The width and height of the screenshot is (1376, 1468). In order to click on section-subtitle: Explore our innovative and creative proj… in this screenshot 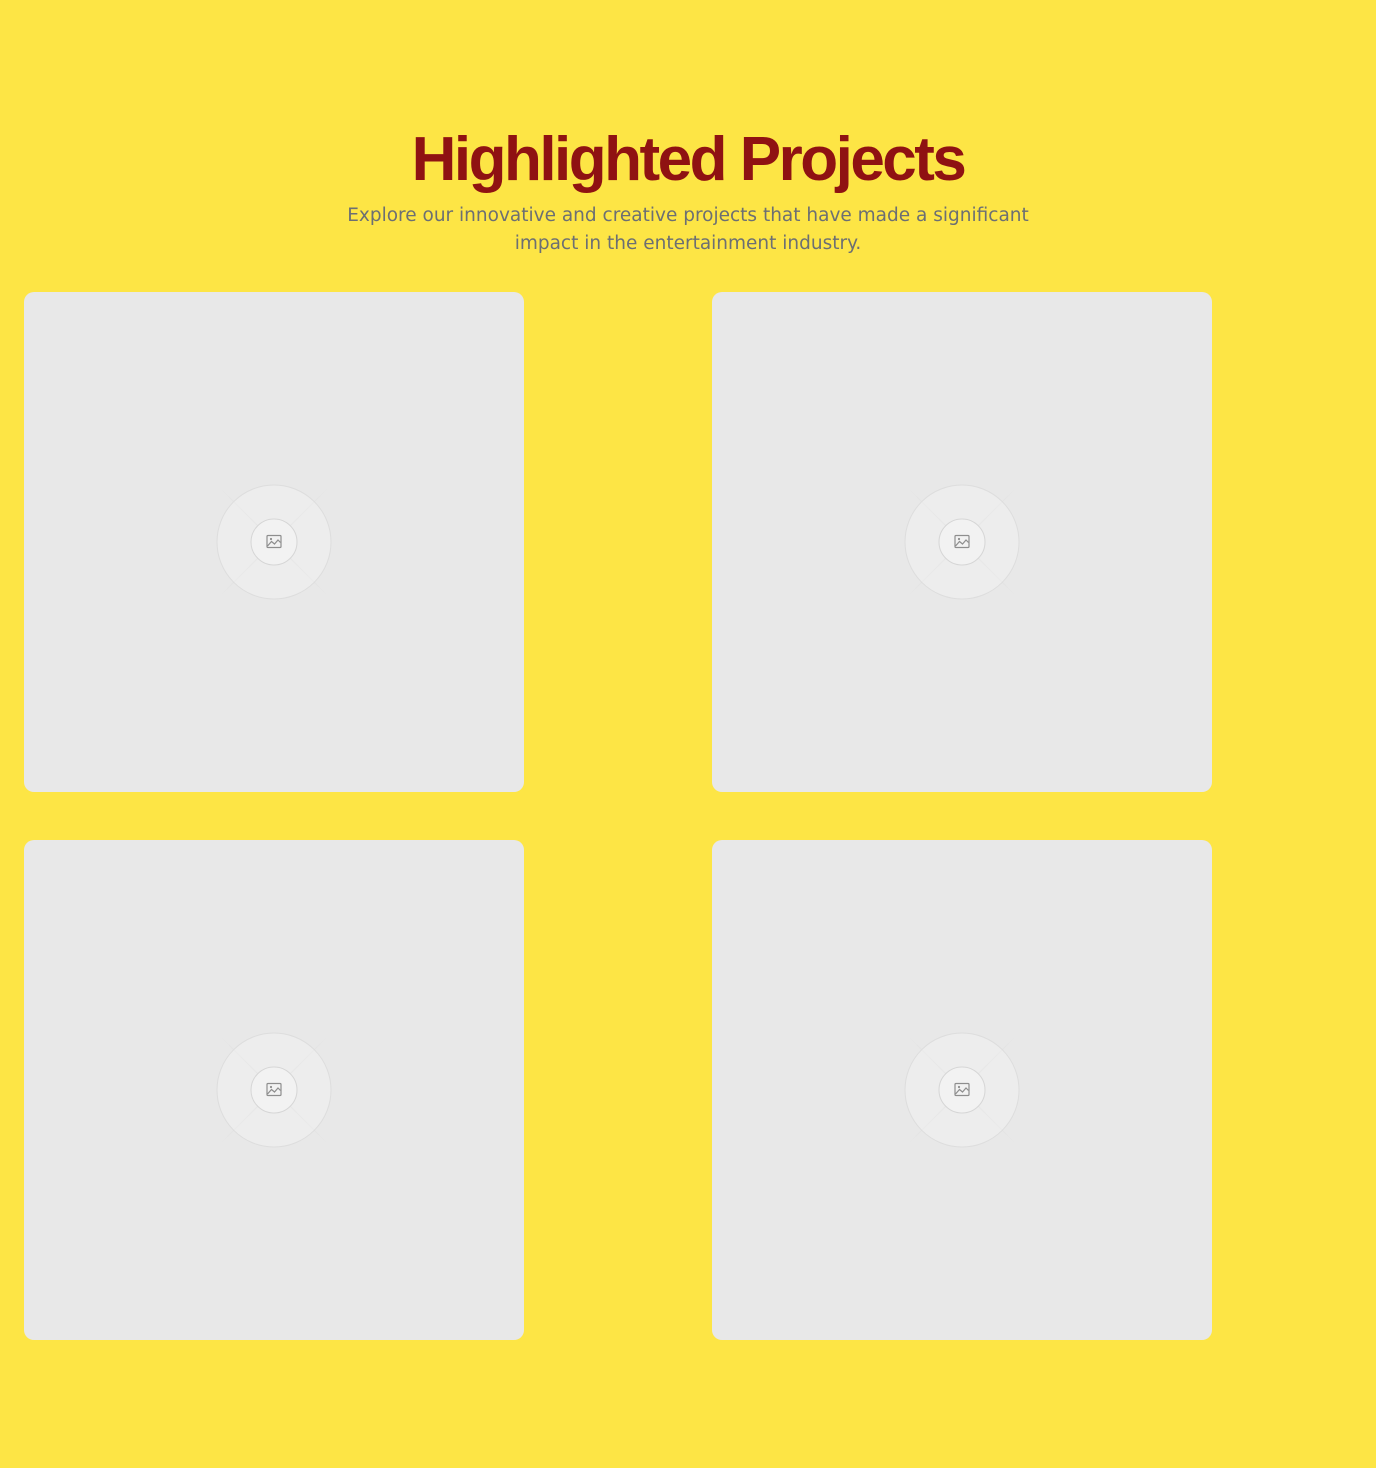, I will do `click(688, 229)`.